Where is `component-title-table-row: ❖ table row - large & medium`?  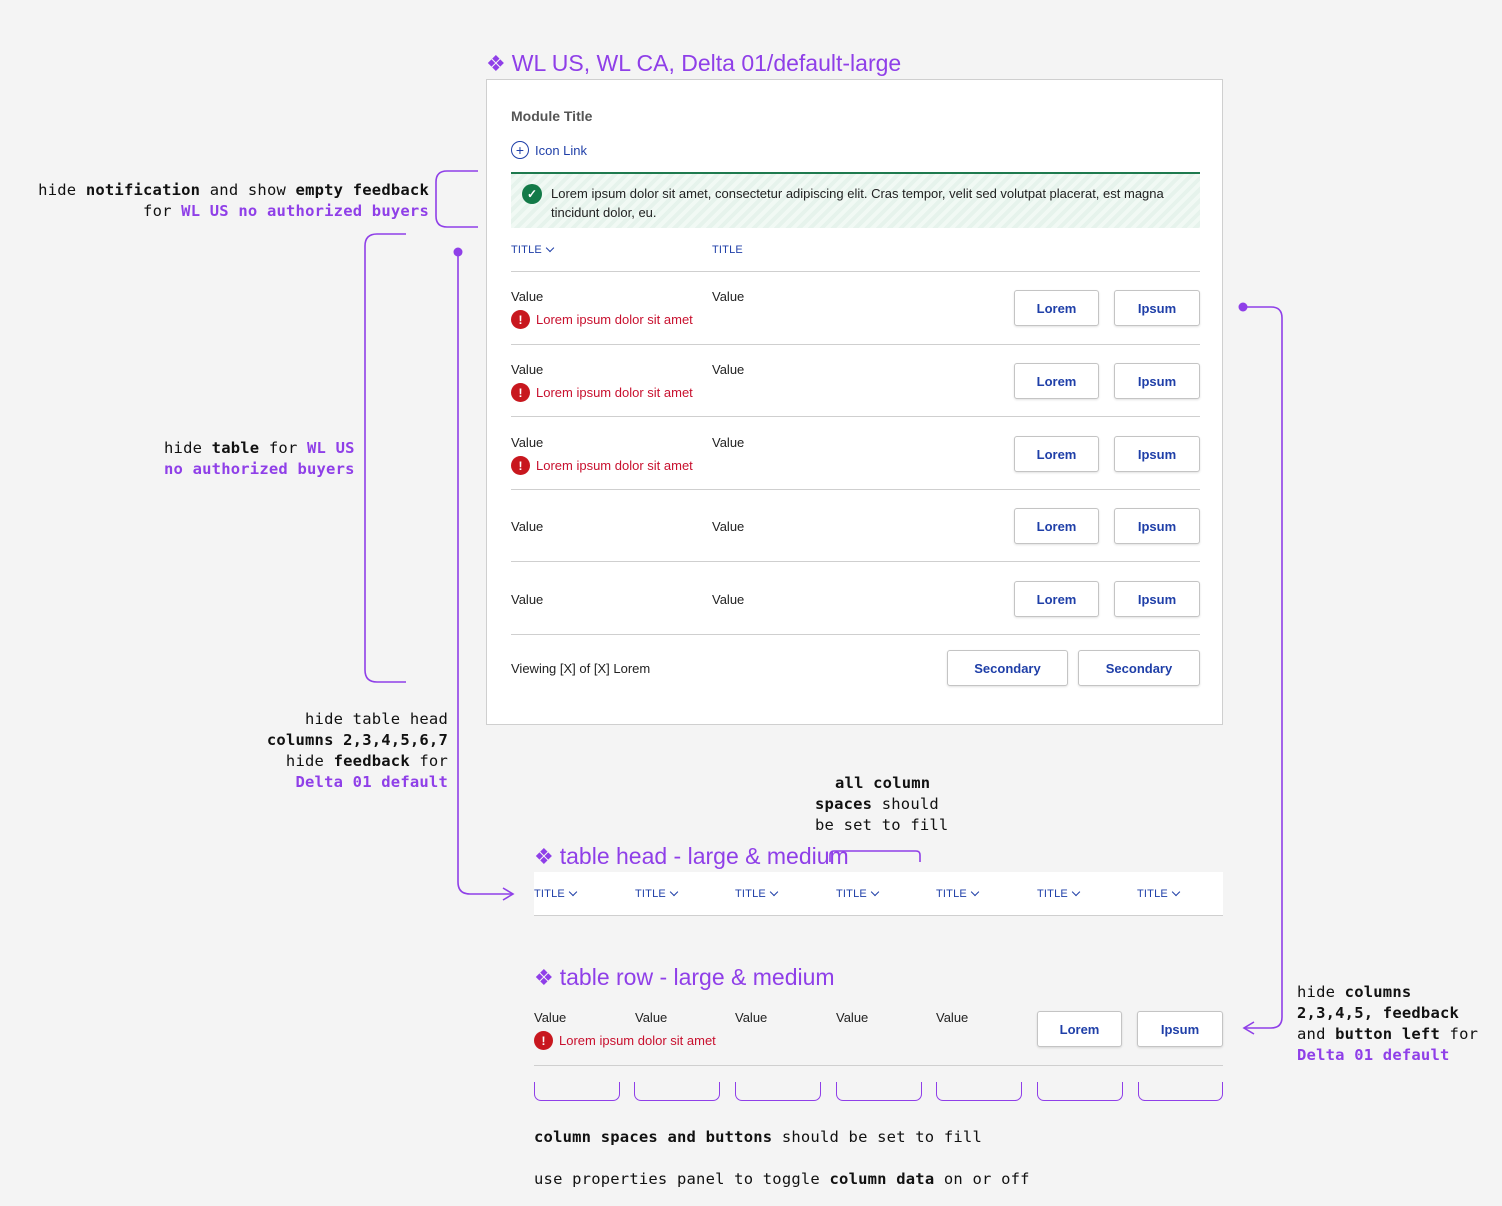
component-title-table-row: ❖ table row - large & medium is located at coordinates (684, 977).